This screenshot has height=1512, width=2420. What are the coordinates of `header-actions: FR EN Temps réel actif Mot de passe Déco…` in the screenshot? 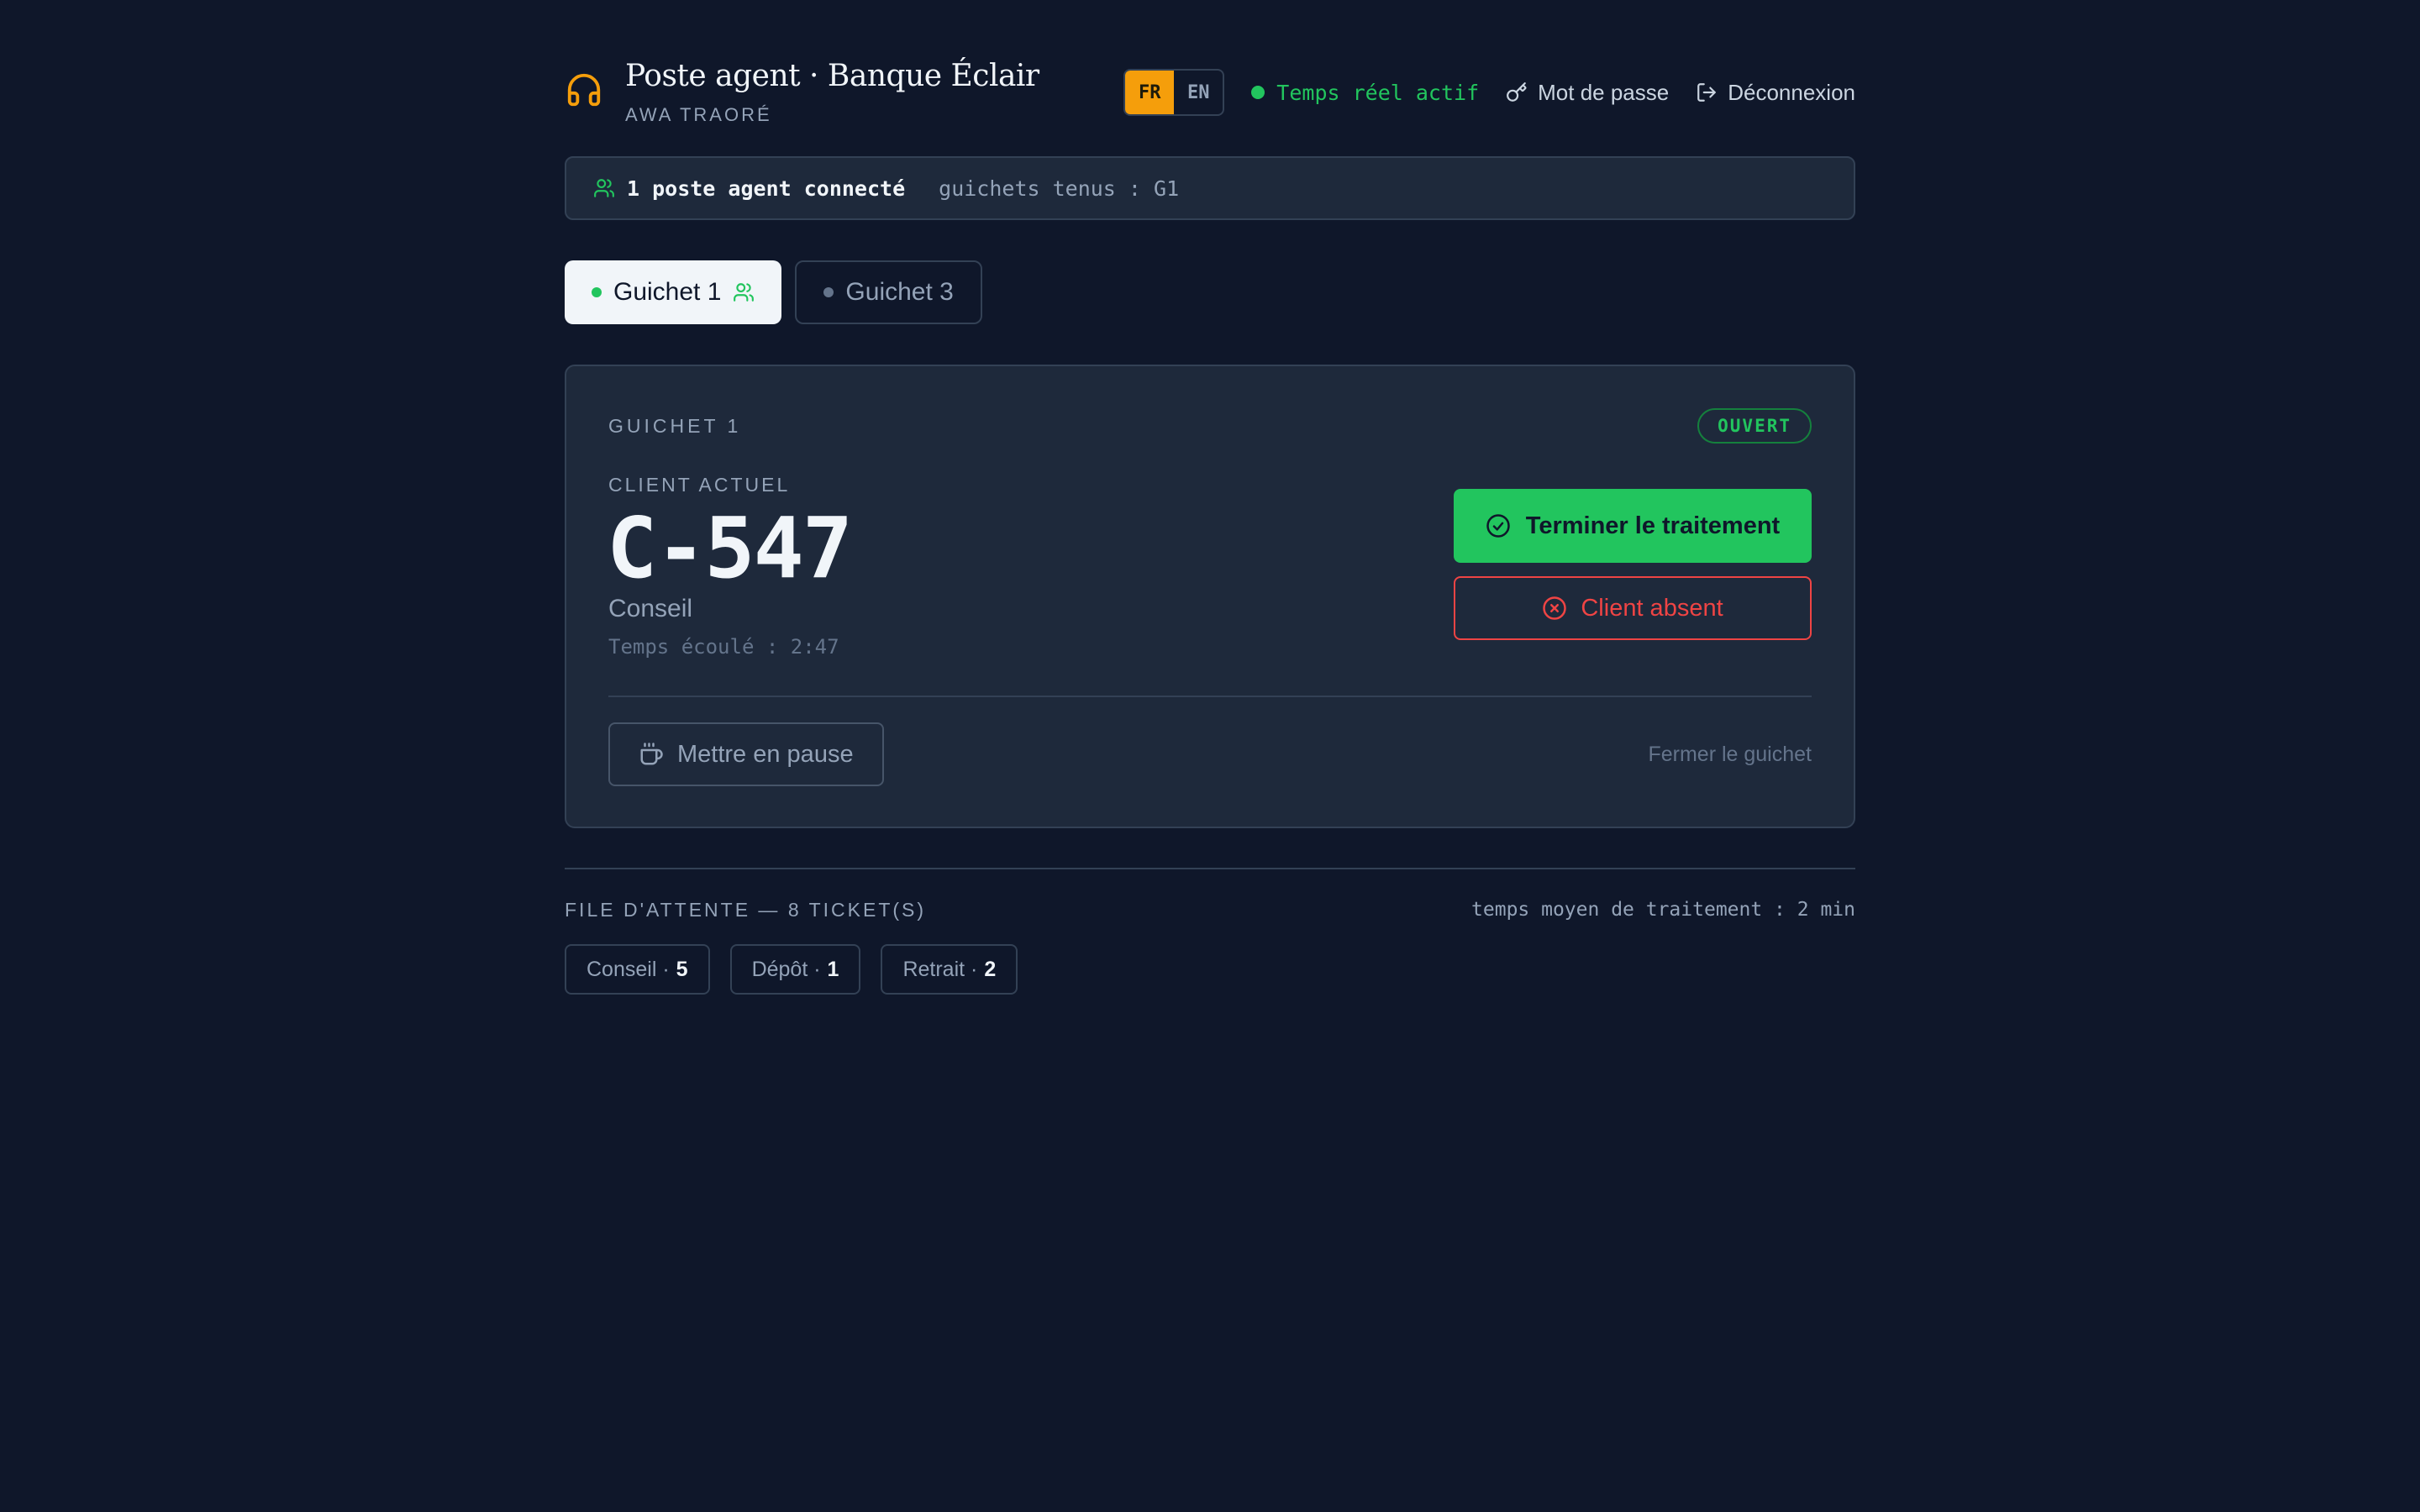 It's located at (1489, 92).